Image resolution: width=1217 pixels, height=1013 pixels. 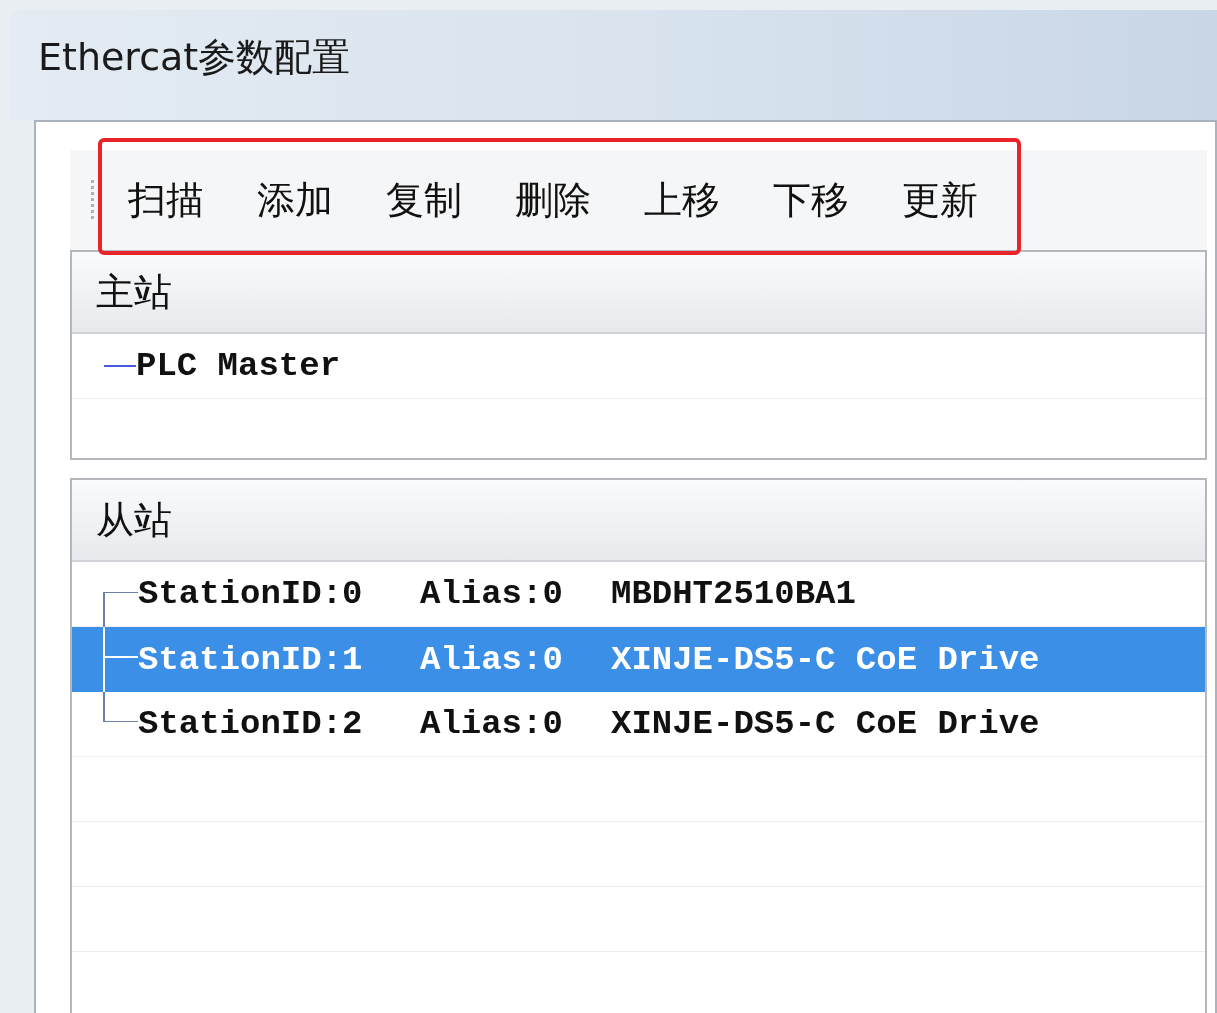 What do you see at coordinates (134, 292) in the screenshot?
I see `header-label: 主站` at bounding box center [134, 292].